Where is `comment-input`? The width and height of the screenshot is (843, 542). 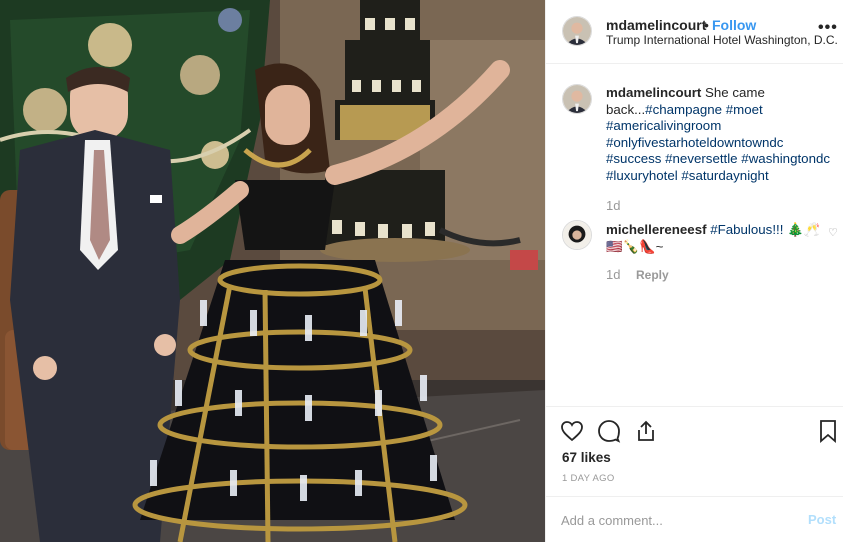 comment-input is located at coordinates (676, 520).